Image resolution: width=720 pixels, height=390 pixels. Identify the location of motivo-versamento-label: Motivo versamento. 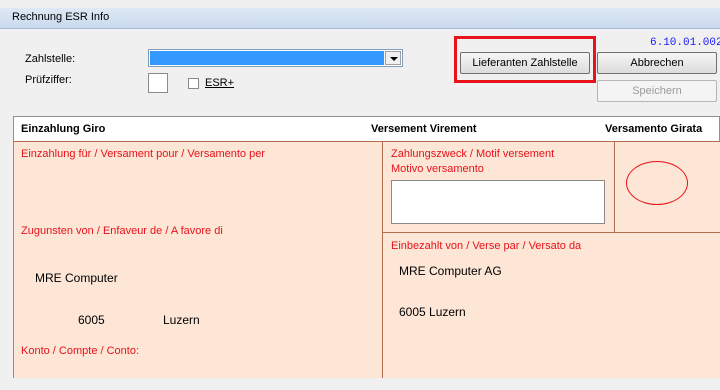
(437, 169).